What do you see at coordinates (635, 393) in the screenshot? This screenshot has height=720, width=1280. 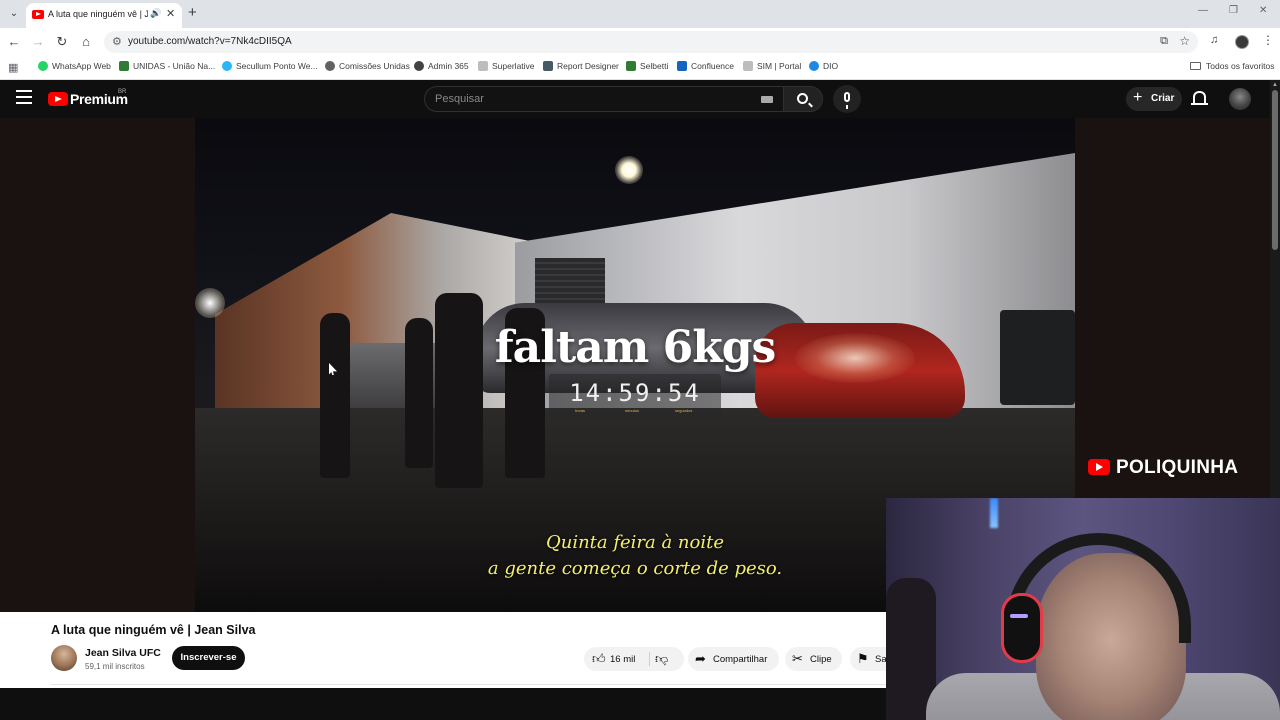 I see `countdown-value: 14:59:54` at bounding box center [635, 393].